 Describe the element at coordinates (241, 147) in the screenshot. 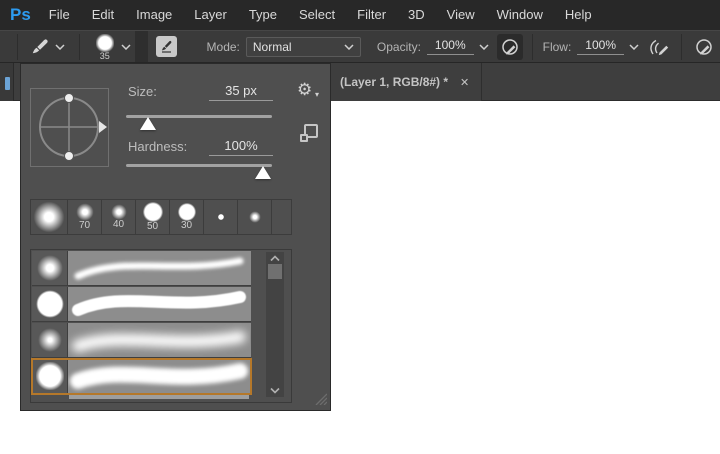

I see `hardness-value: 100%` at that location.